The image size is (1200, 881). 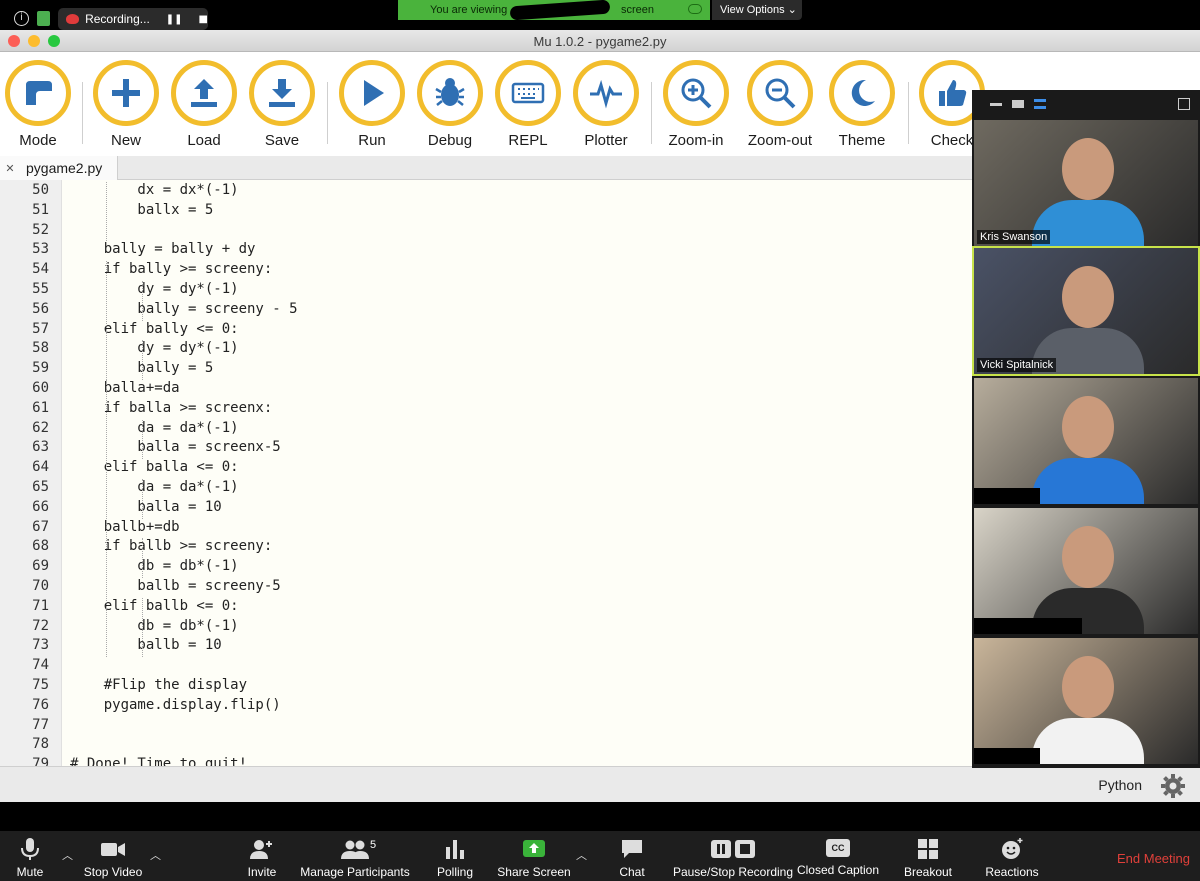 I want to click on system-icons: i, so click(x=32, y=18).